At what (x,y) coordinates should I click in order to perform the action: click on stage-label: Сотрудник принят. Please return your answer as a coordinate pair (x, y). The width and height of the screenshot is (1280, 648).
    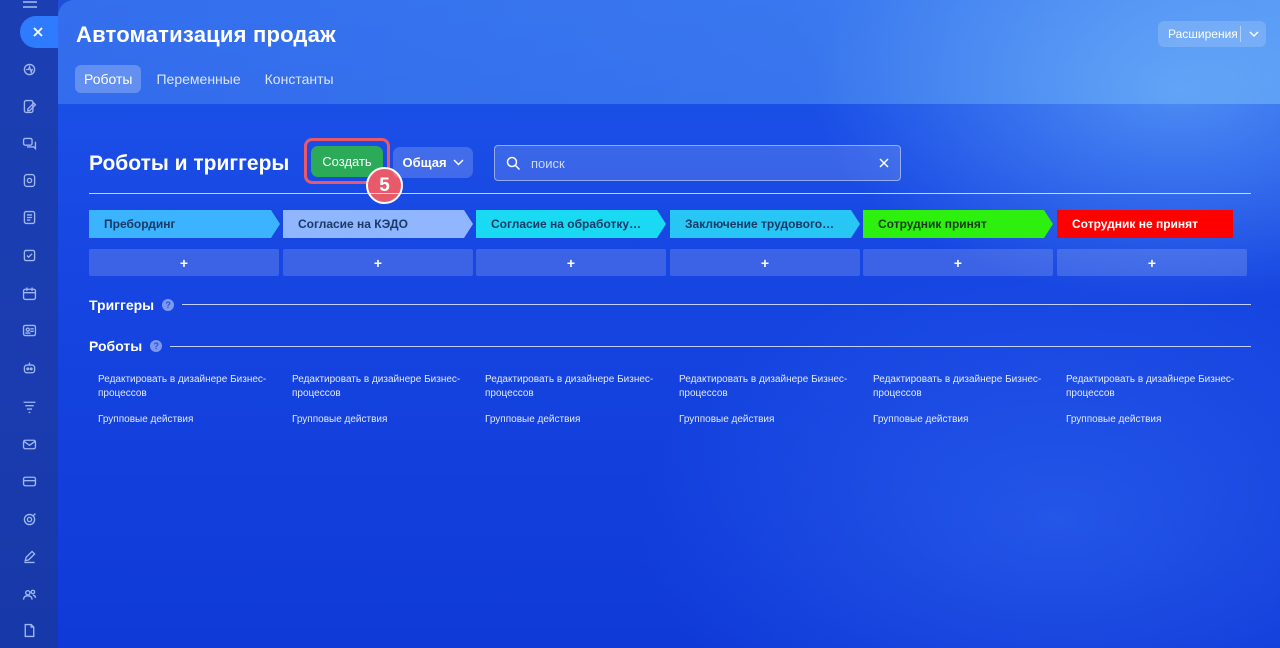
    Looking at the image, I should click on (932, 224).